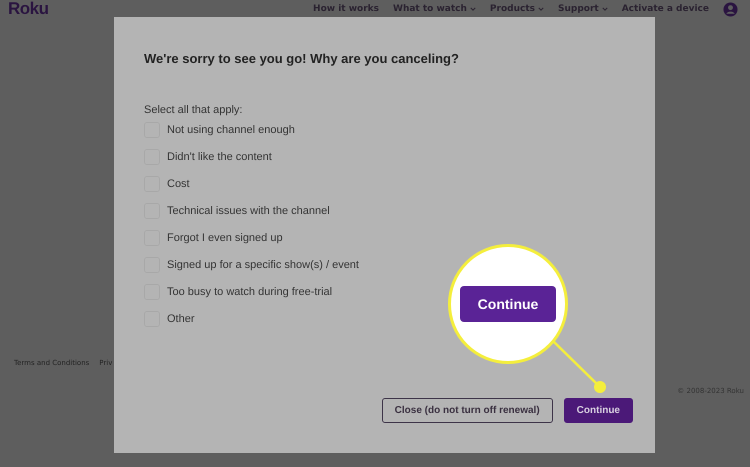  What do you see at coordinates (219, 157) in the screenshot?
I see `option-label: Didn't like the content` at bounding box center [219, 157].